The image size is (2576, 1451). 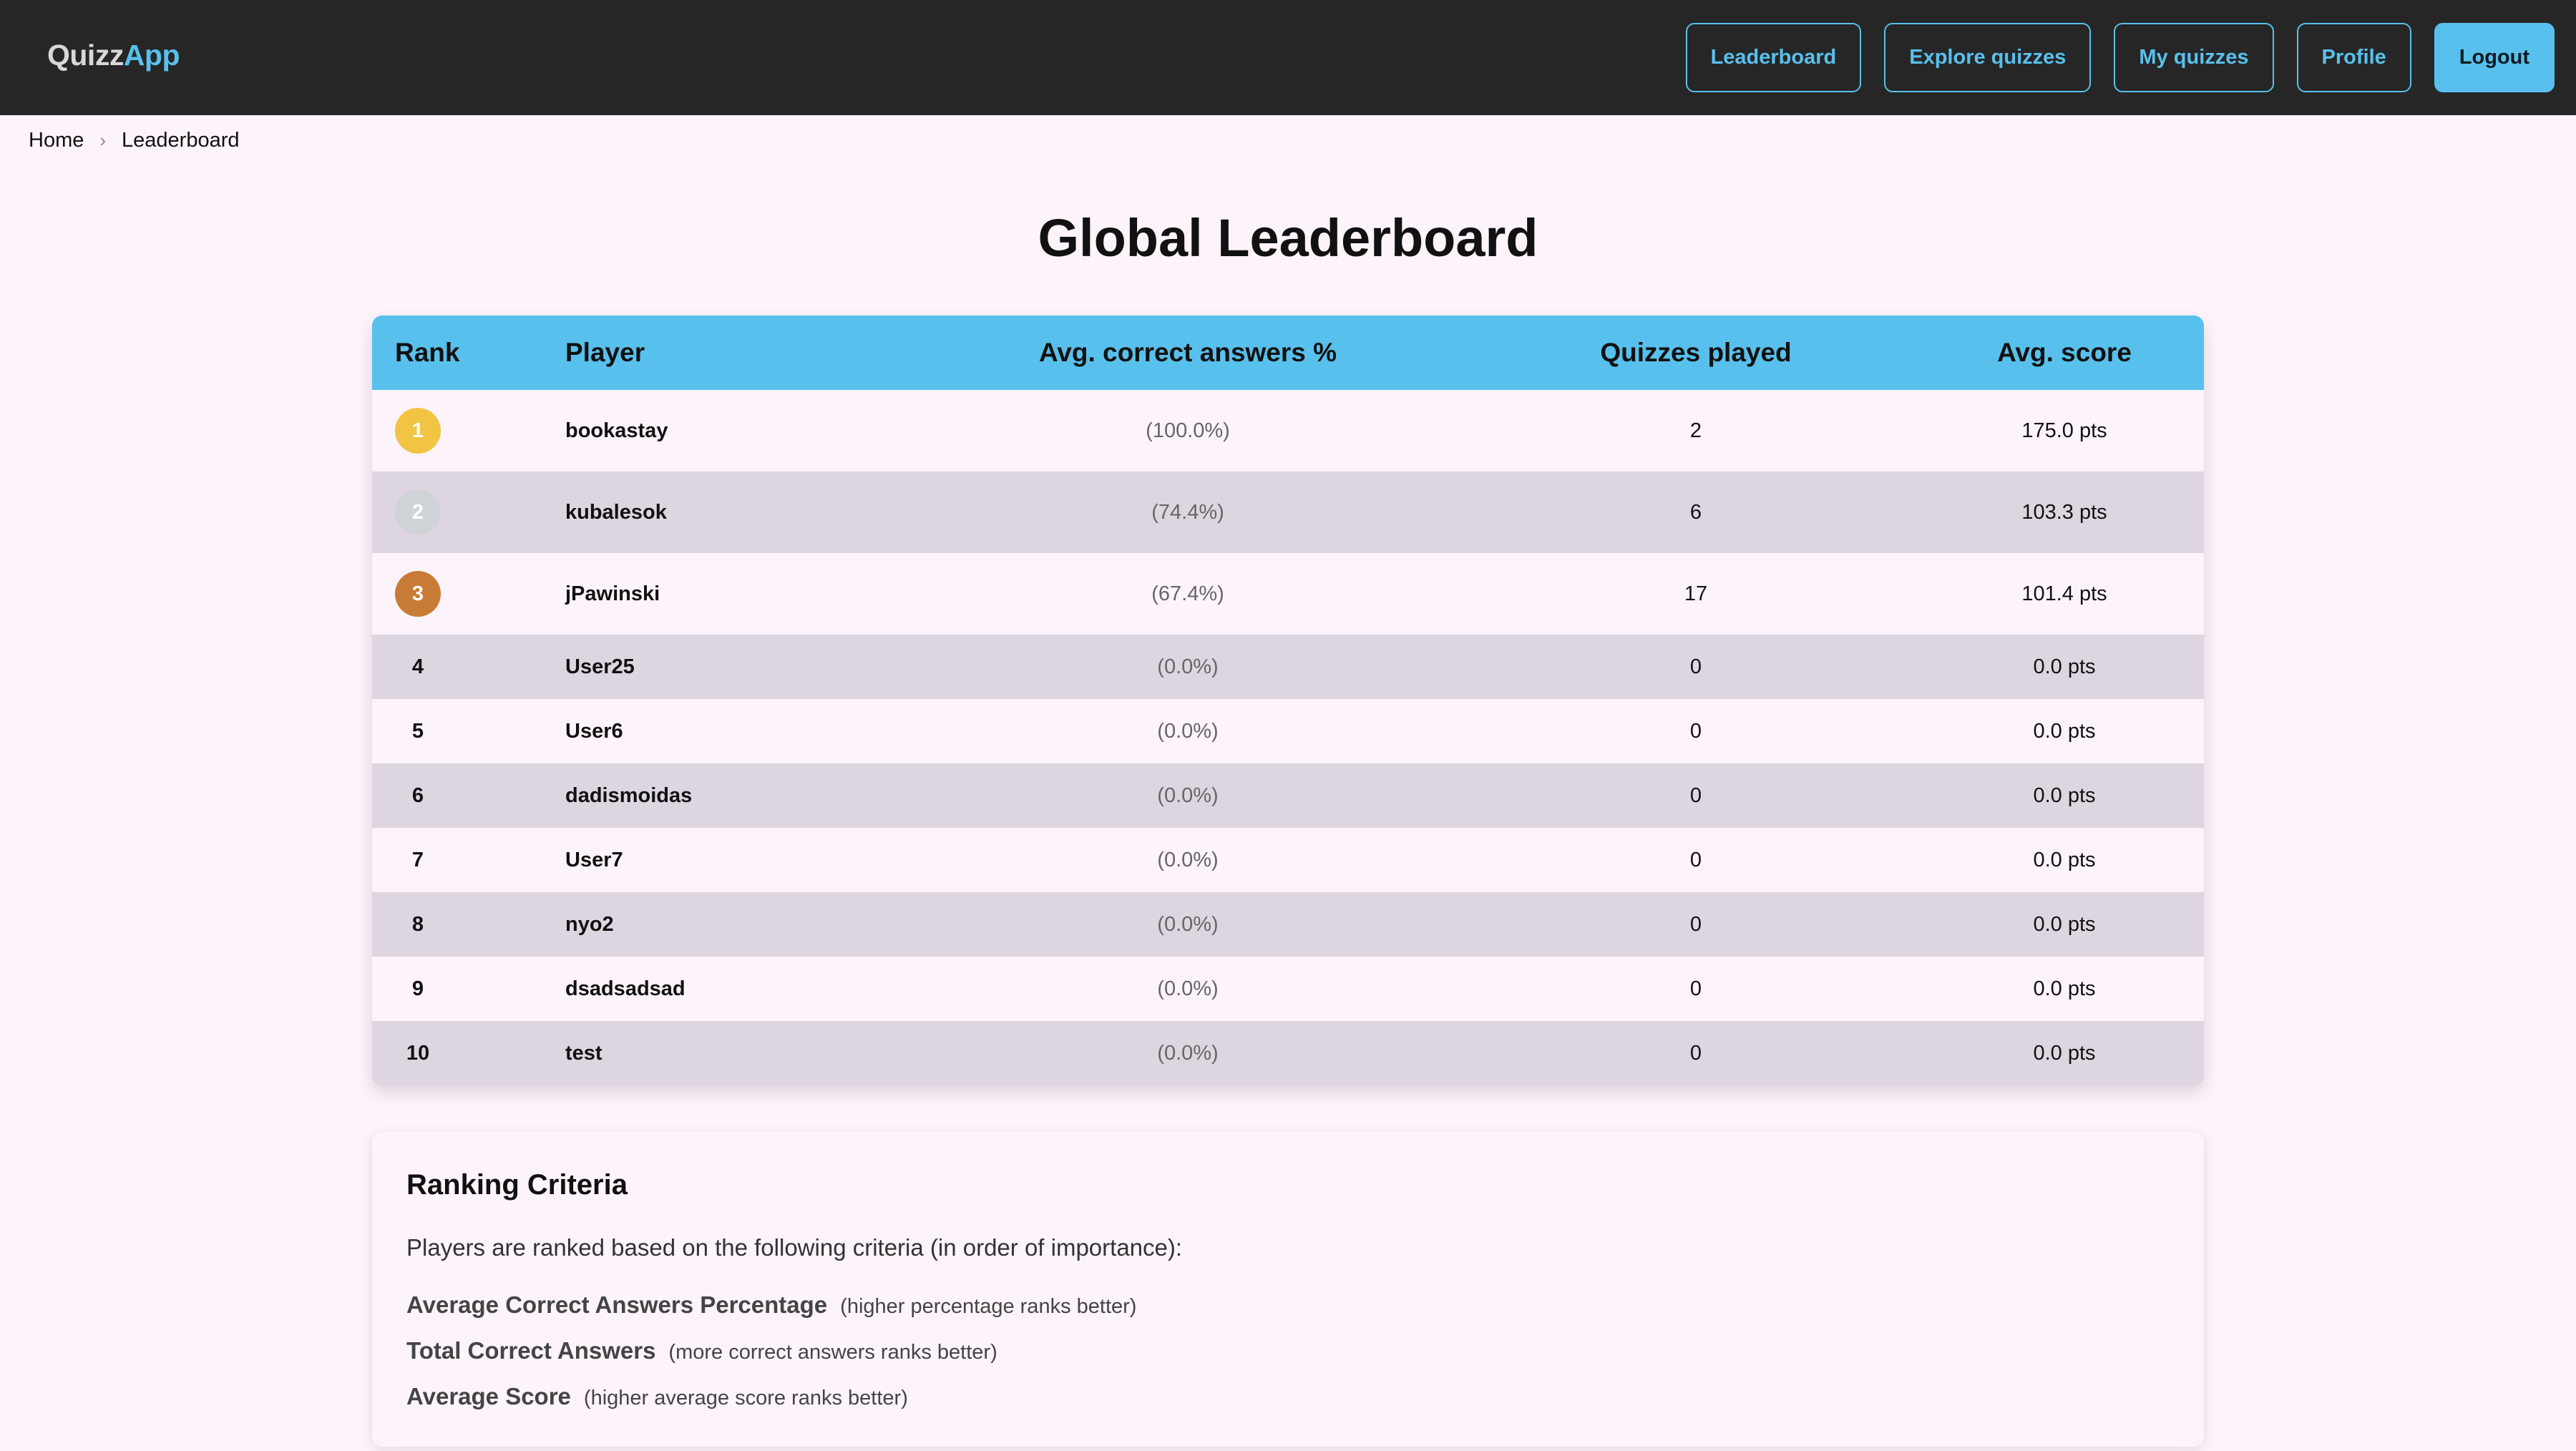 I want to click on criteria-title: Ranking Criteria, so click(x=517, y=1185).